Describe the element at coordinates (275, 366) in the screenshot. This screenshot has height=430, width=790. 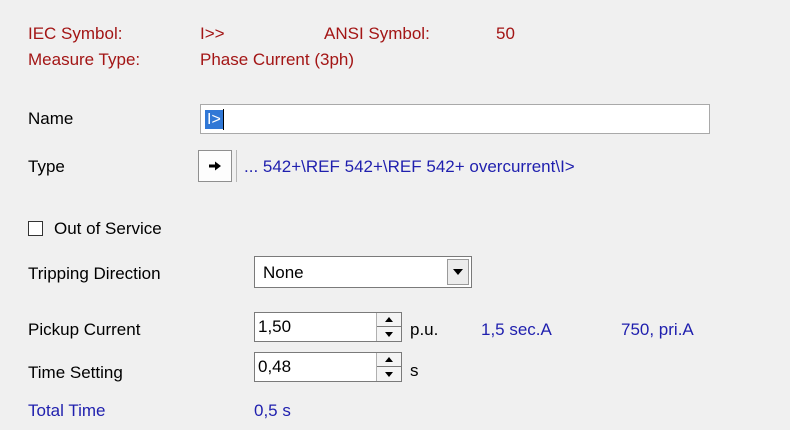
I see `time-setting-value: 0,48` at that location.